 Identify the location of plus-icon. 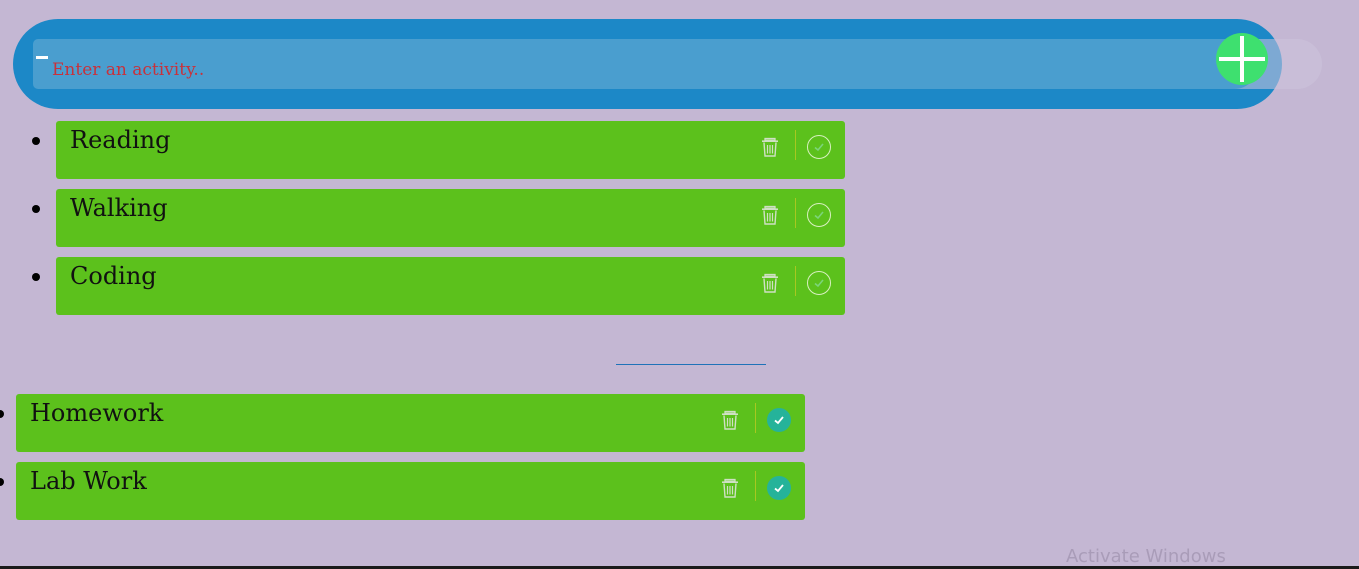
(1242, 59).